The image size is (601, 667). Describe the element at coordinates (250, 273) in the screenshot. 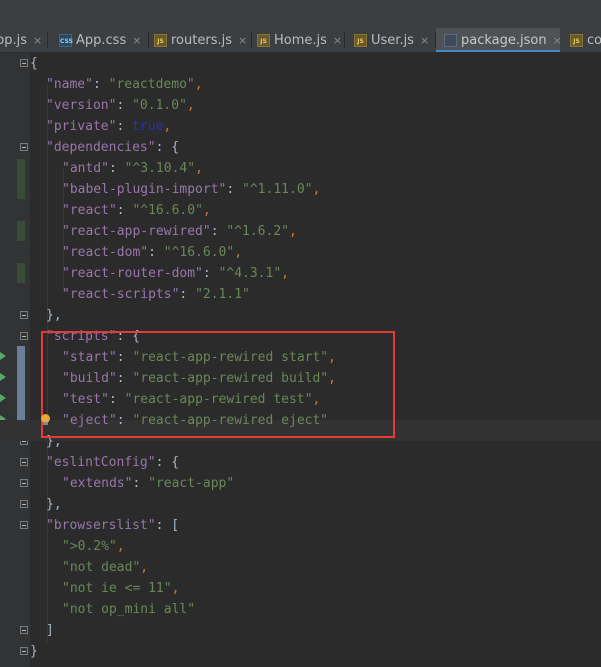

I see `json-string: "^4.3.1"` at that location.